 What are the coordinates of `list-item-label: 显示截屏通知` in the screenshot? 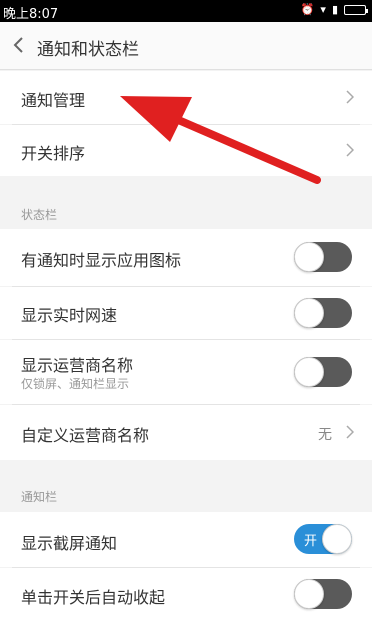 It's located at (69, 543).